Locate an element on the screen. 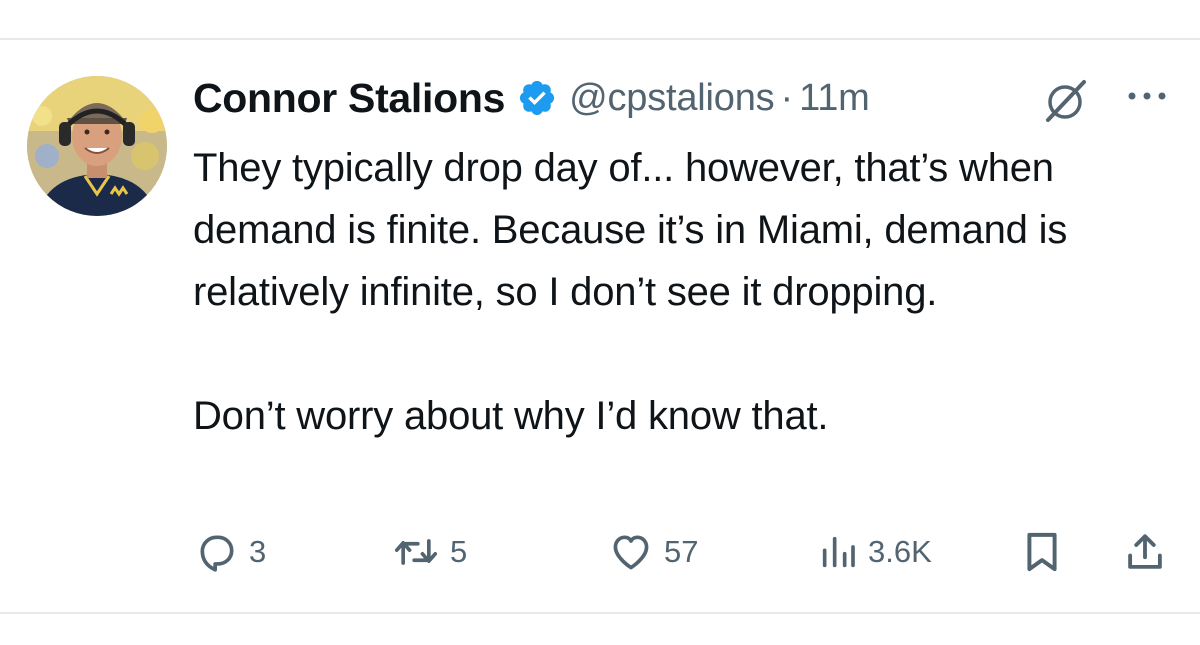  tweet-paragraph: Don’t worry about why I’d know that. is located at coordinates (511, 416).